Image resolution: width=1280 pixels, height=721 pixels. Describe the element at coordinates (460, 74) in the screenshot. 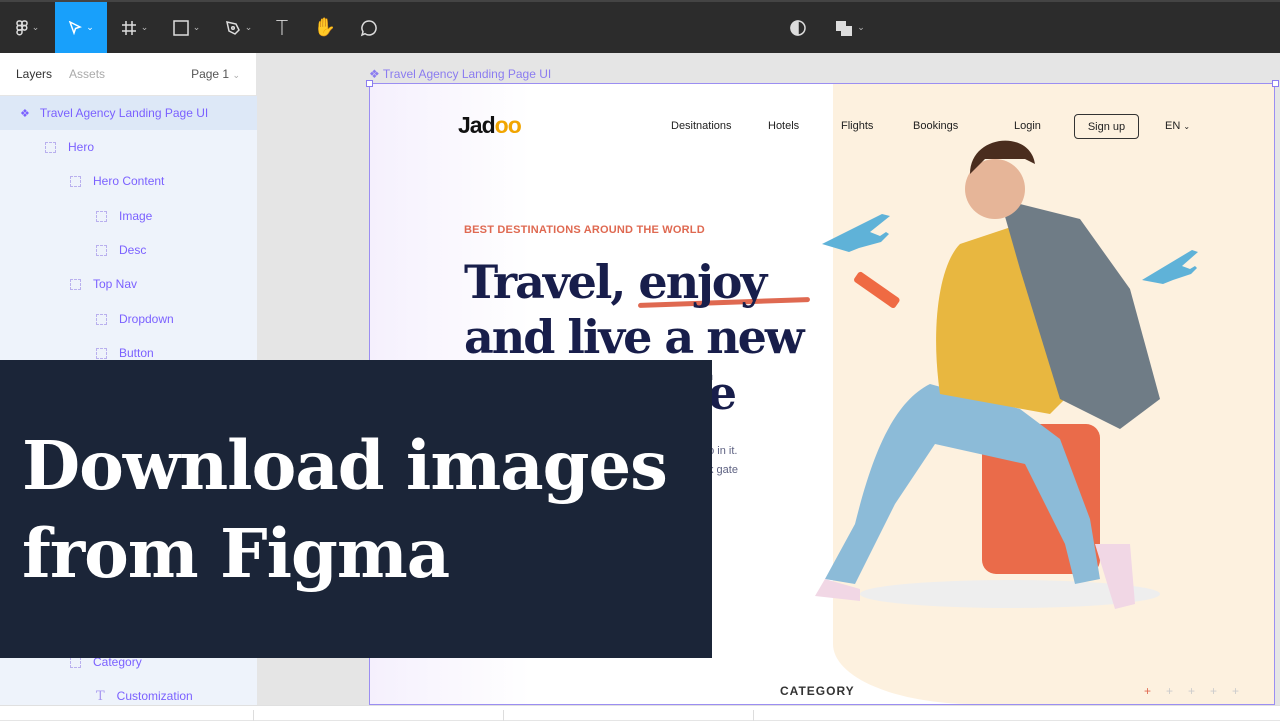

I see `frame-label: ❖ Travel Agency Landing Page UI` at that location.